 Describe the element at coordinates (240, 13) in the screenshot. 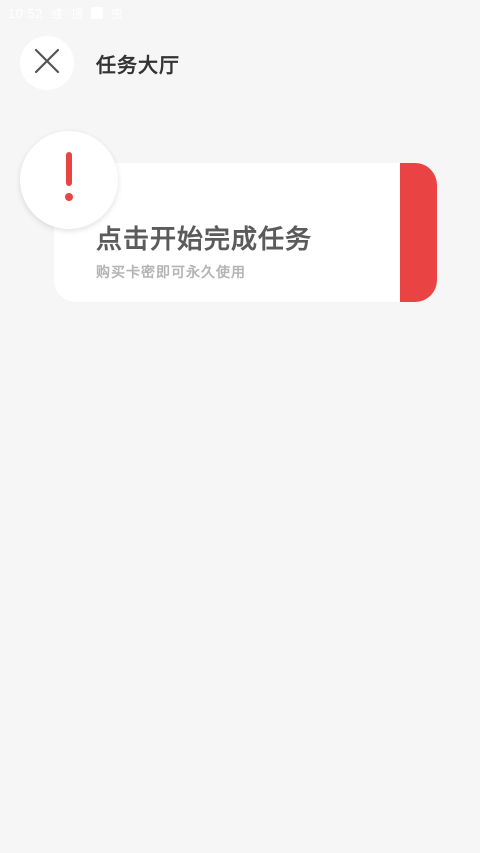

I see `status-bar: 10:52 彧 搜 虫` at that location.